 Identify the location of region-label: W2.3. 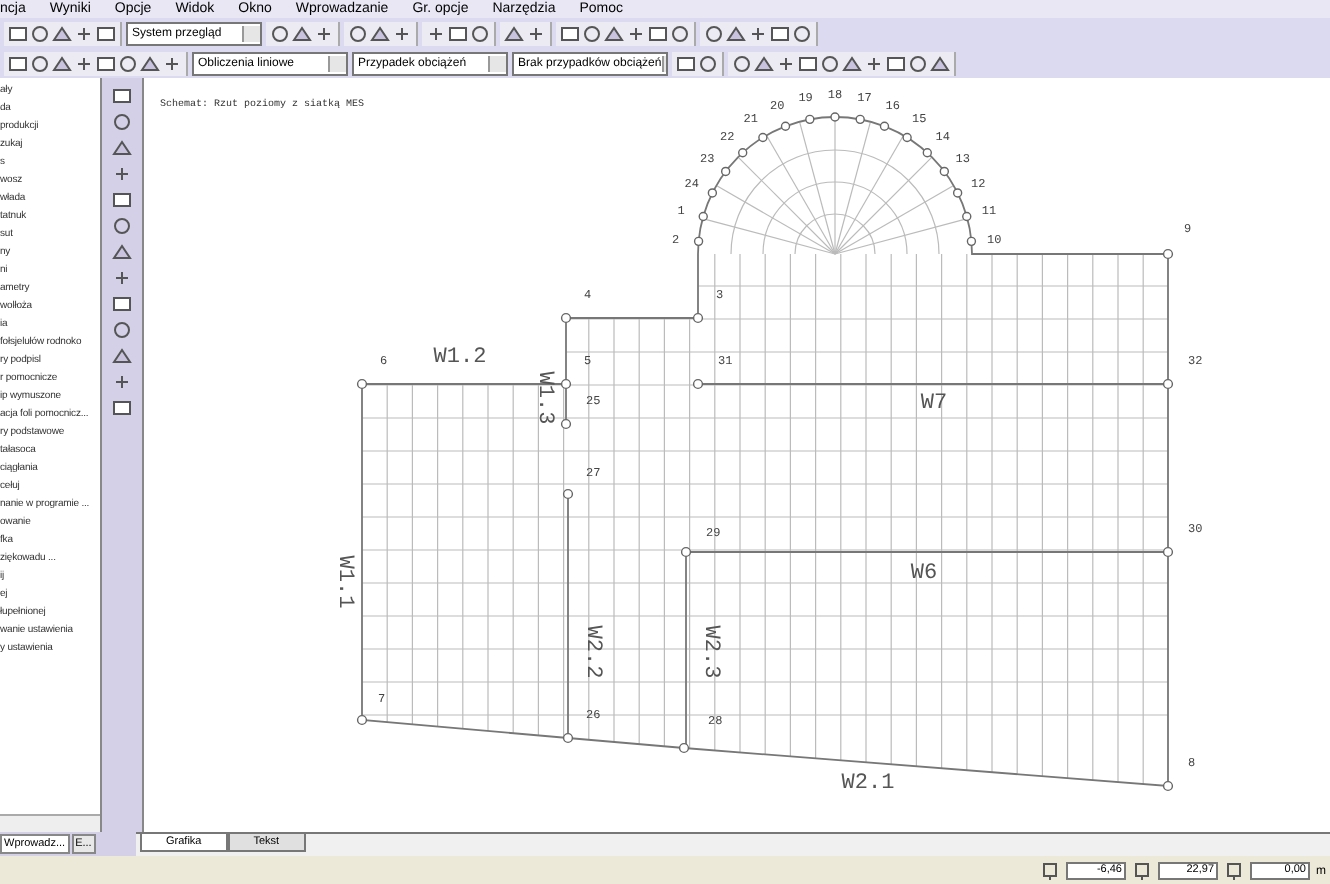
(710, 652).